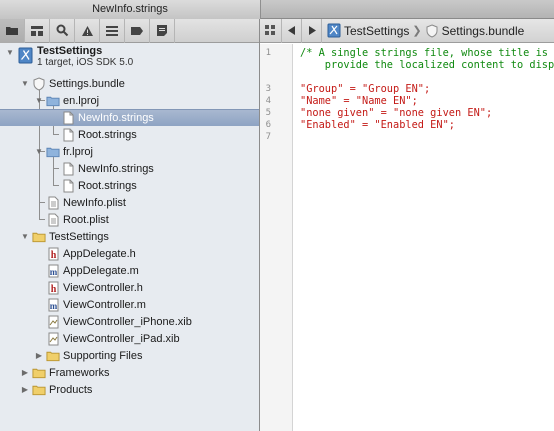 The height and width of the screenshot is (431, 554). I want to click on tests-icon, so click(112, 30).